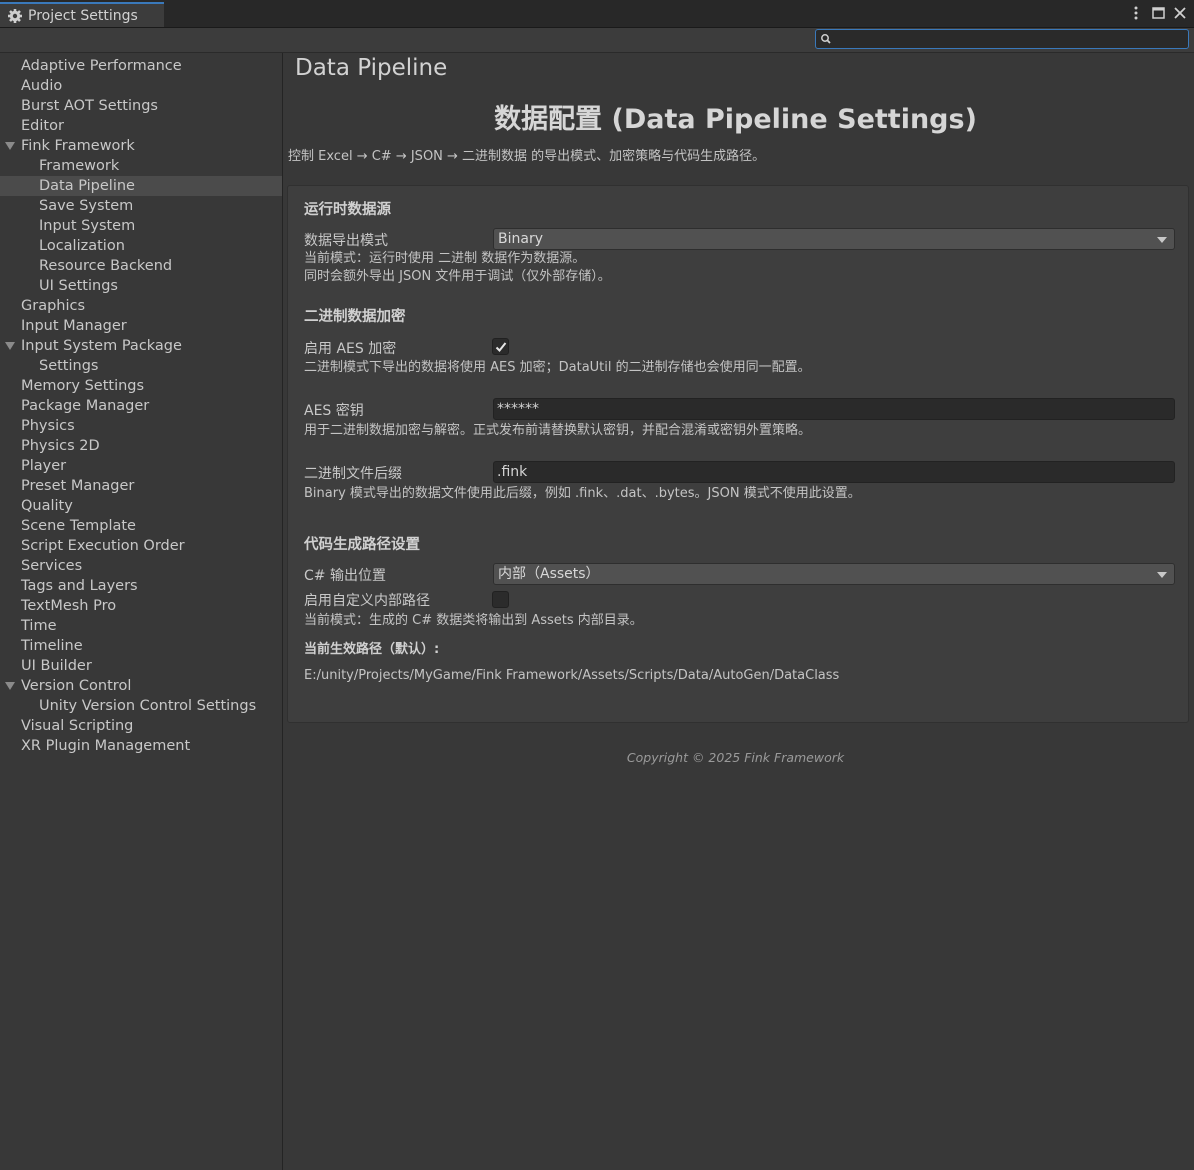  I want to click on sidebar-item-framework: Framework, so click(141, 166).